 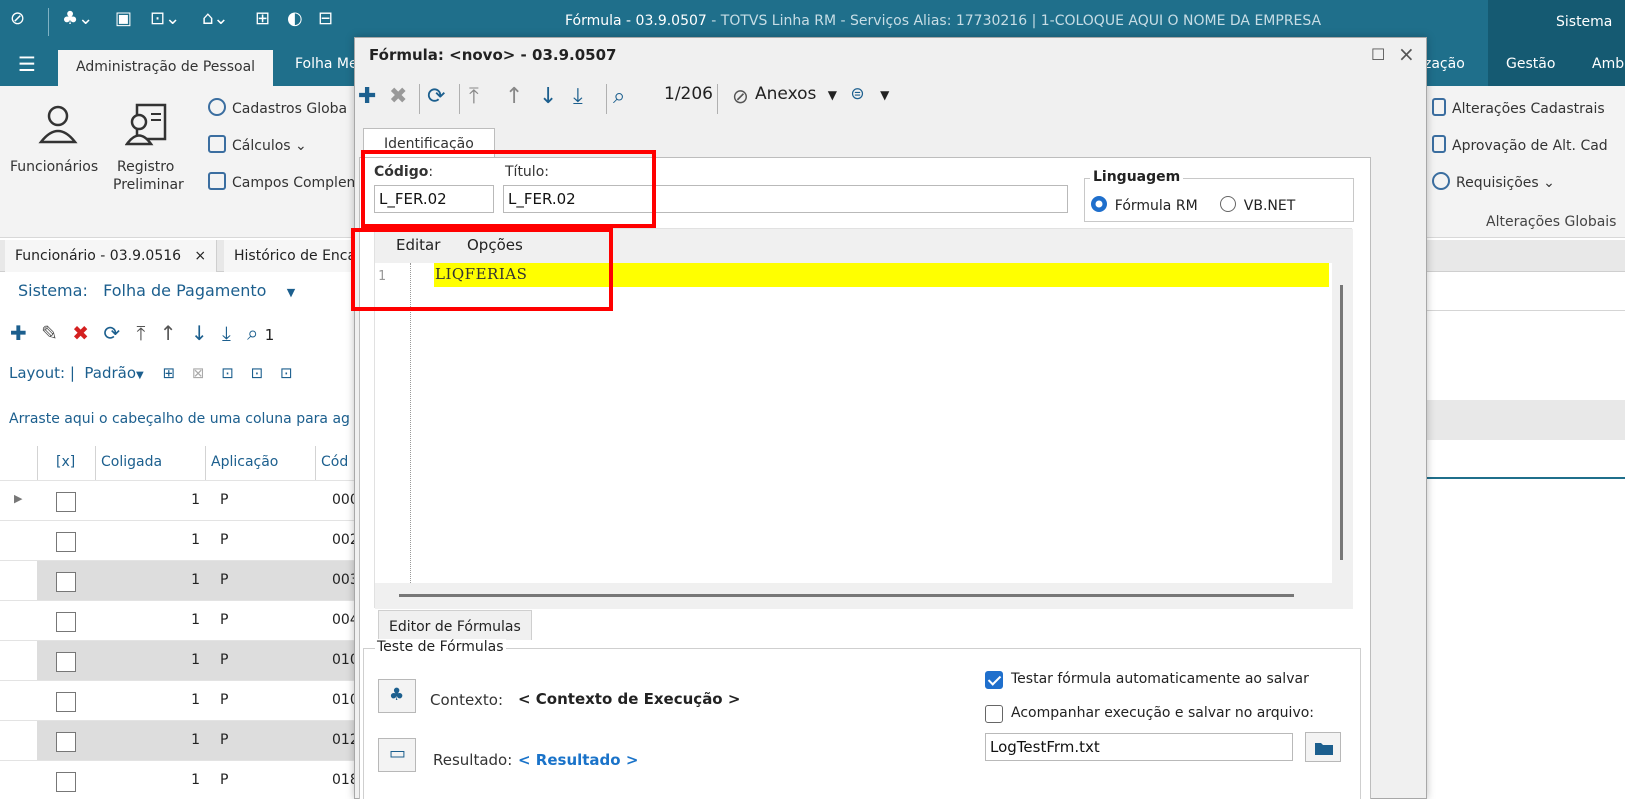 I want to click on tab-localizacao: zação, so click(x=1444, y=64).